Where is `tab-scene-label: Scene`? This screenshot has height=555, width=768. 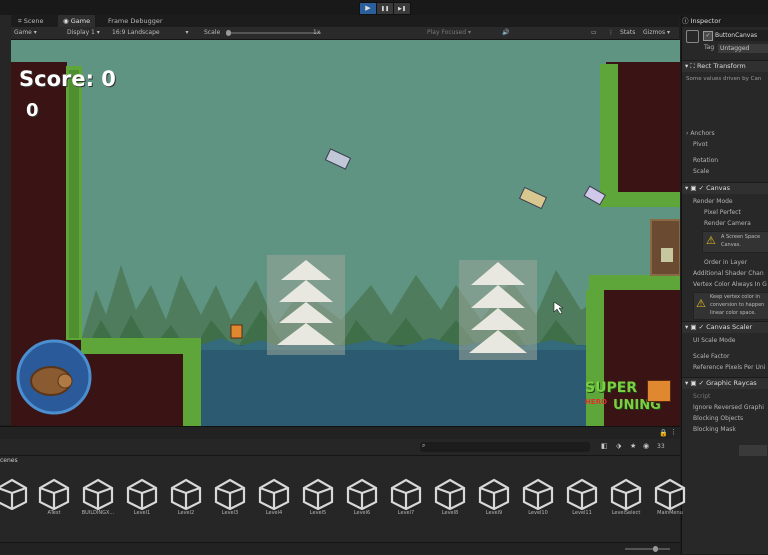 tab-scene-label: Scene is located at coordinates (33, 21).